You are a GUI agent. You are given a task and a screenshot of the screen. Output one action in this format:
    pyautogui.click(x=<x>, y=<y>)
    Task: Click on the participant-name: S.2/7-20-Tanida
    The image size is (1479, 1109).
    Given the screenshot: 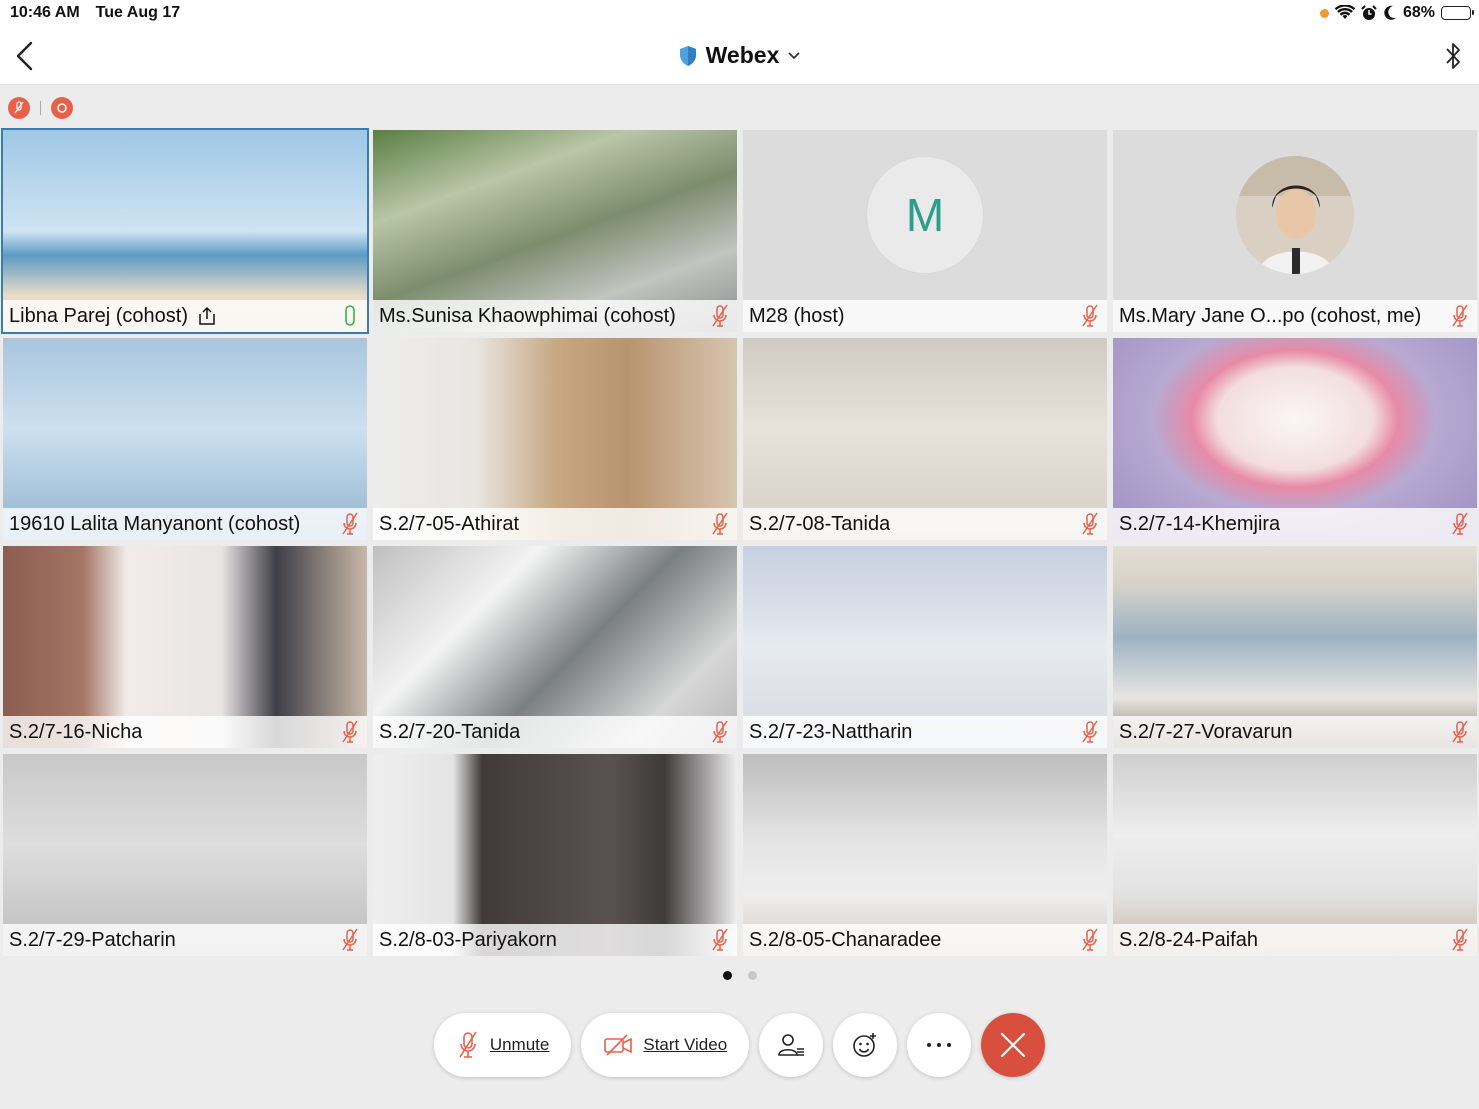 What is the action you would take?
    pyautogui.click(x=450, y=731)
    